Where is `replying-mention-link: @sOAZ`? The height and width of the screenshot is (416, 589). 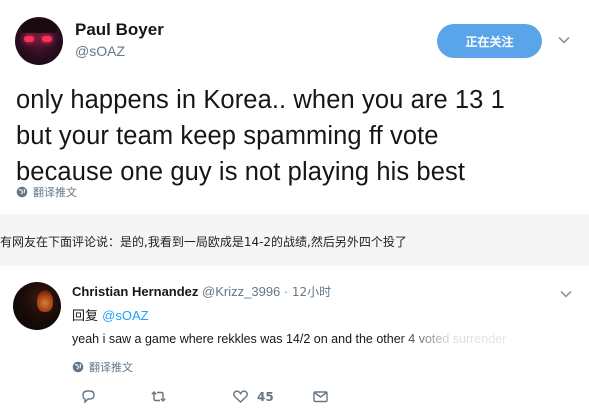
replying-mention-link: @sOAZ is located at coordinates (125, 315).